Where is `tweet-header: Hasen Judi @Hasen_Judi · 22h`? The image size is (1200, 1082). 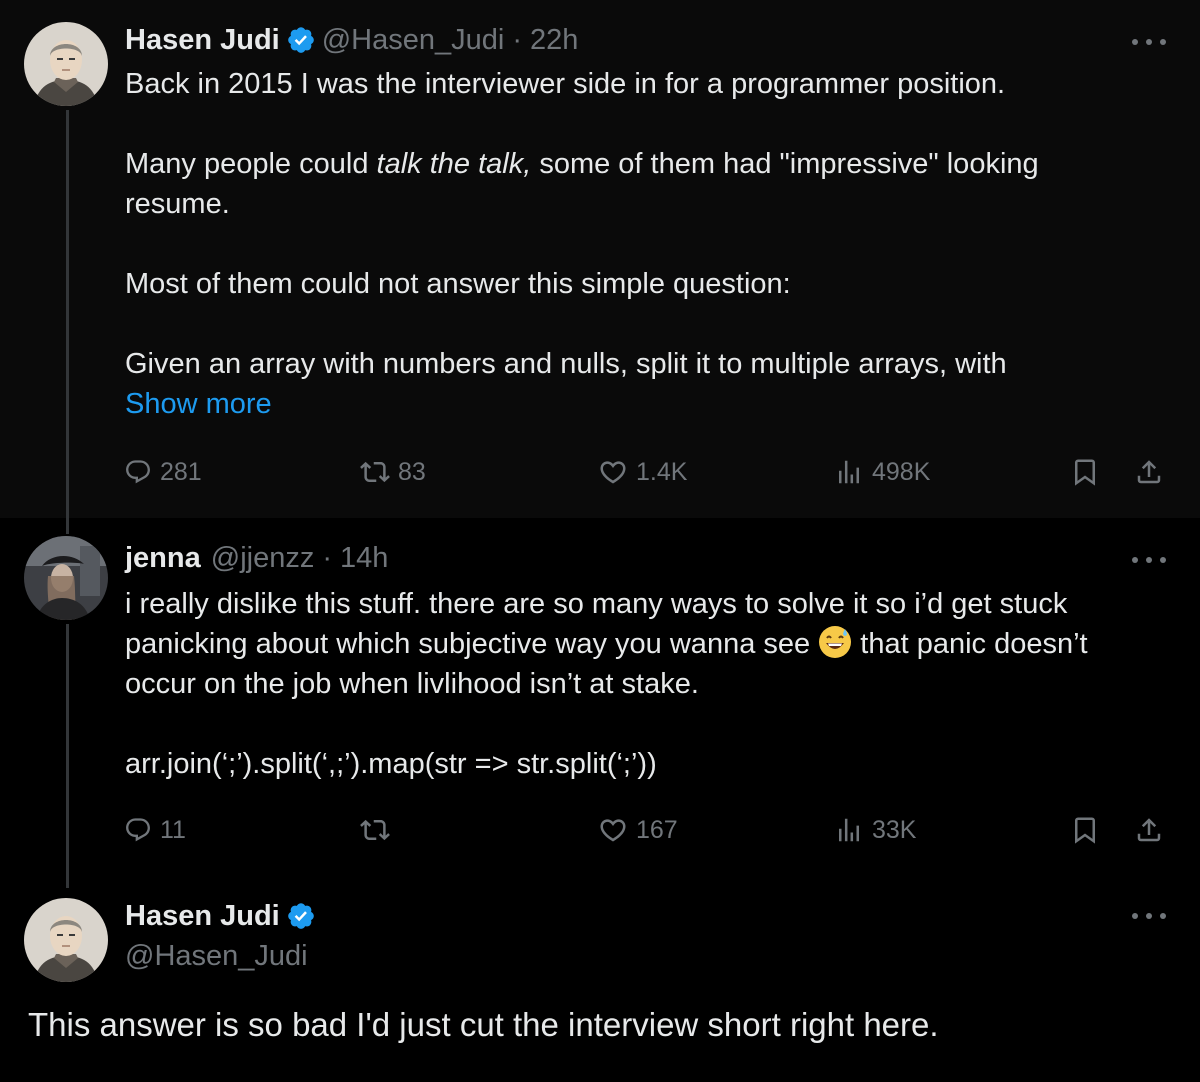
tweet-header: Hasen Judi @Hasen_Judi · 22h is located at coordinates (351, 40).